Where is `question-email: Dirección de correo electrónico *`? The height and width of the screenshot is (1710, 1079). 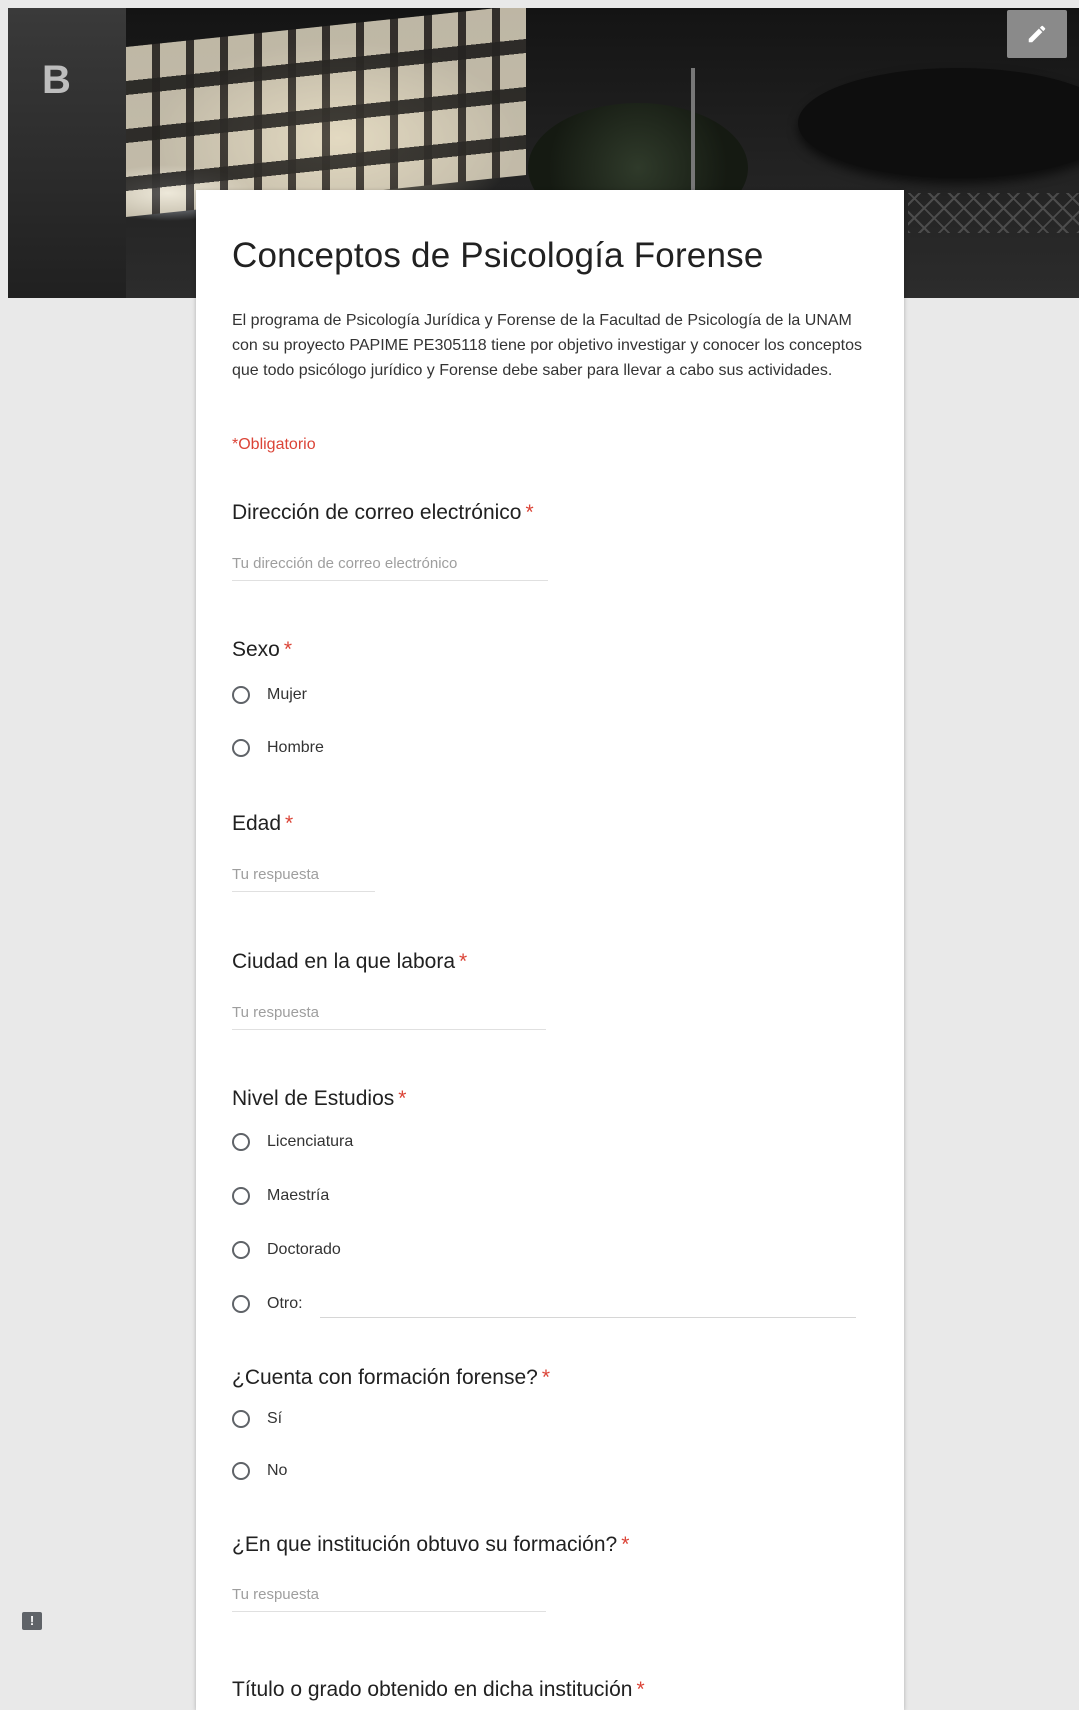 question-email: Dirección de correo electrónico * is located at coordinates (383, 513).